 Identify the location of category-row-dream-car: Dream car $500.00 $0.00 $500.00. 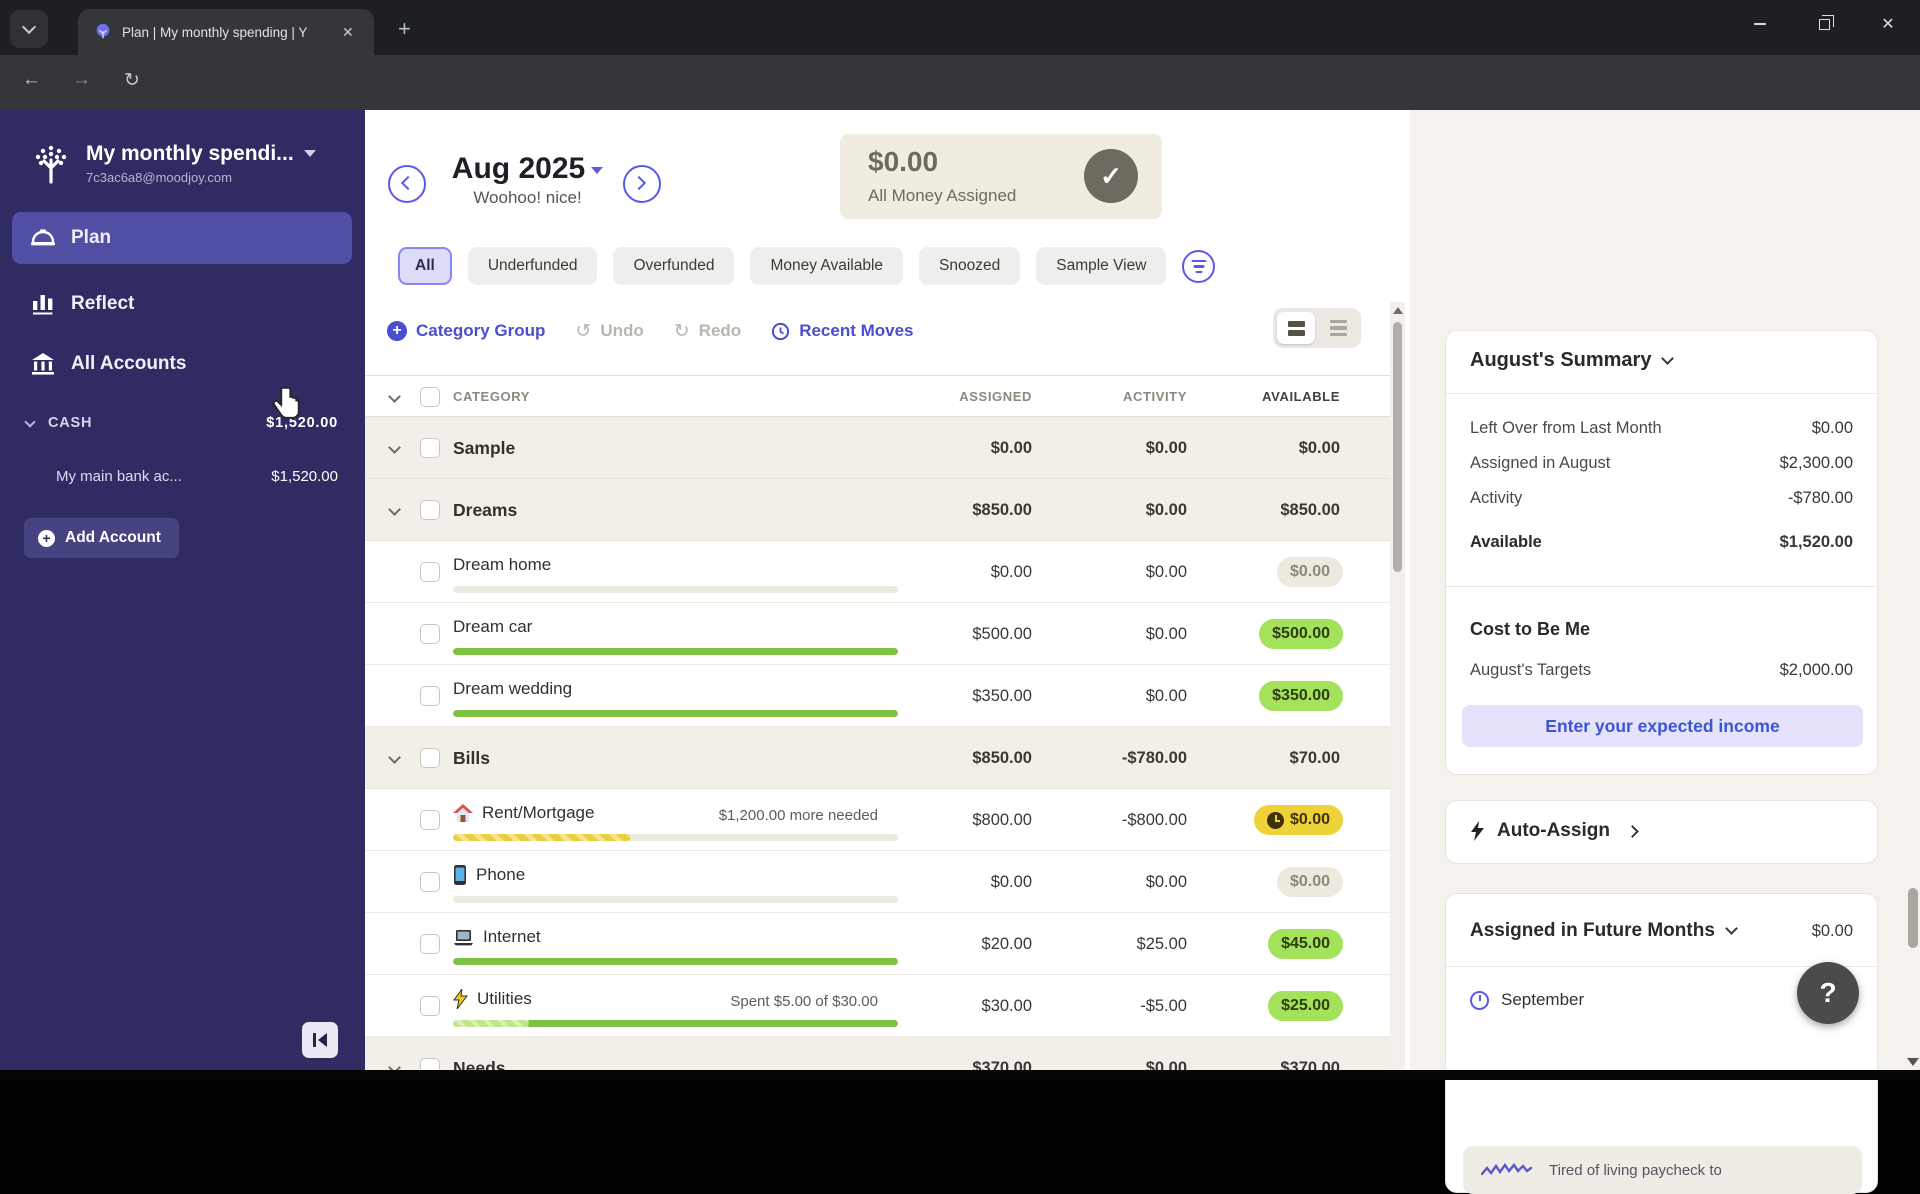
(877, 634).